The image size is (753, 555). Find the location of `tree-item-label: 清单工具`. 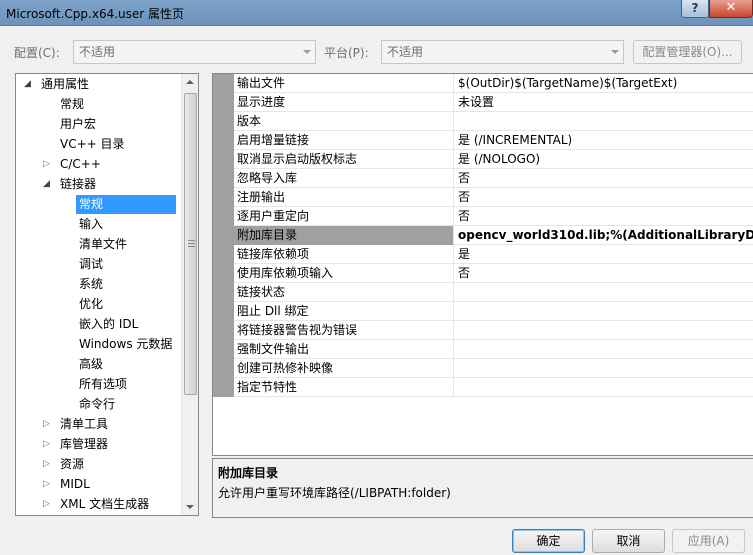

tree-item-label: 清单工具 is located at coordinates (84, 424).